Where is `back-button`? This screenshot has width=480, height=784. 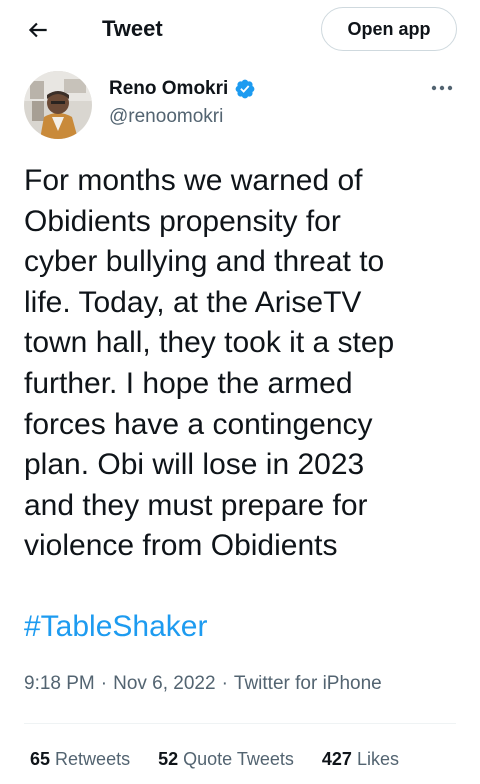 back-button is located at coordinates (38, 30).